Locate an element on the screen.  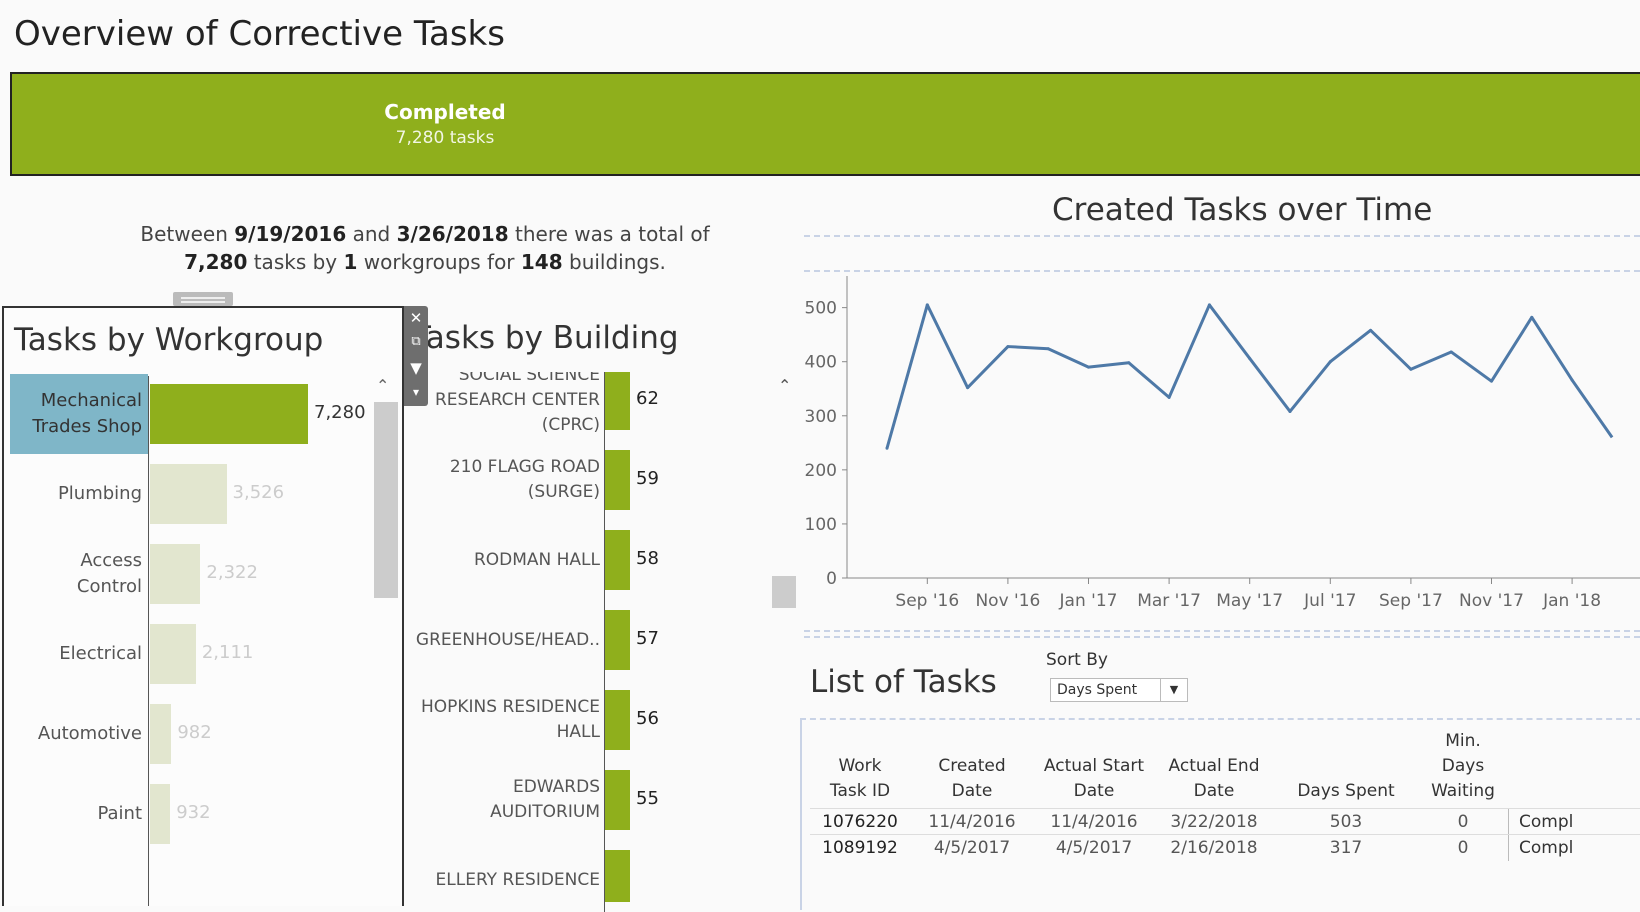
workgroup-axis-line is located at coordinates (148, 641).